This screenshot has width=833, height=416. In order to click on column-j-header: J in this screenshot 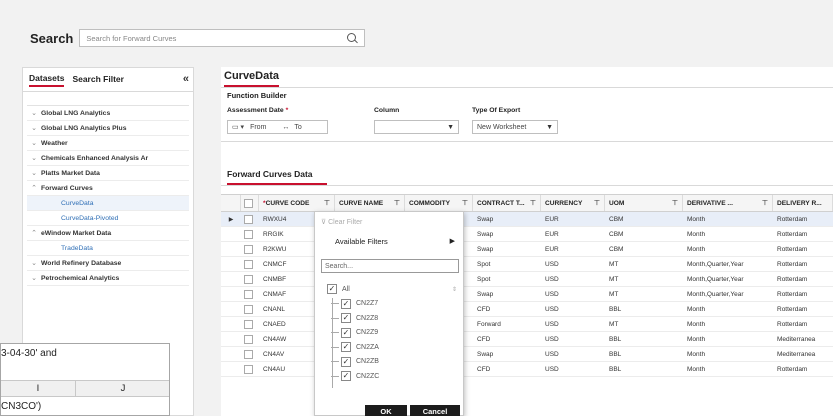, I will do `click(122, 388)`.